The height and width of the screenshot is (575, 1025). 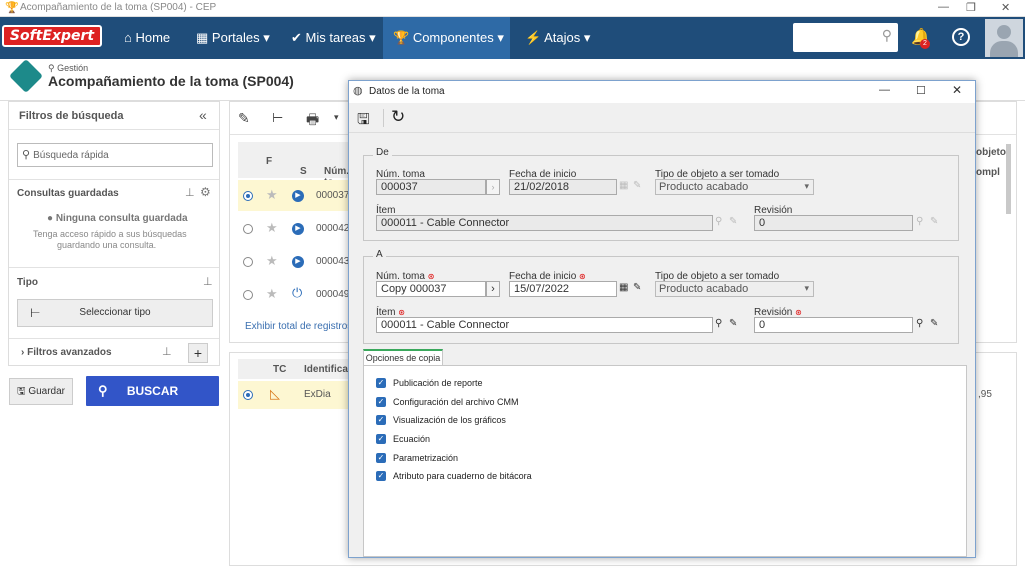 I want to click on refresh-icon: ↻, so click(x=398, y=117).